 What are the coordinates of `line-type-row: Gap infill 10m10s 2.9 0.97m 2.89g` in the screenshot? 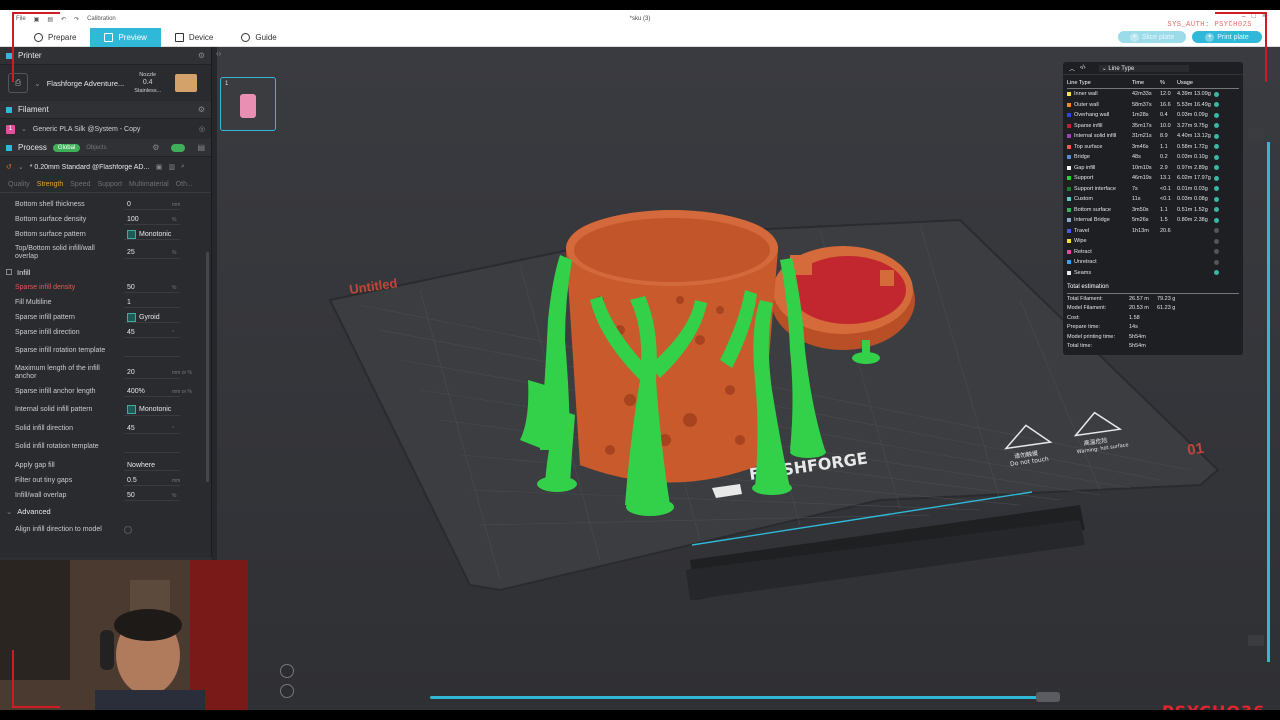 It's located at (1153, 168).